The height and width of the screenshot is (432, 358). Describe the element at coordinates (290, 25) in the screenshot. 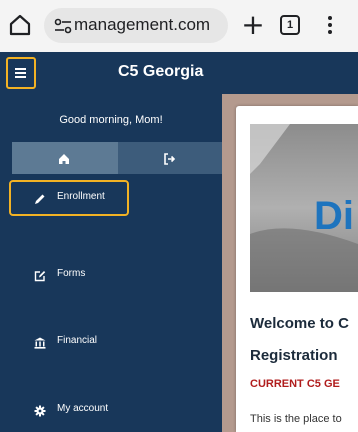

I see `tab-switcher-icon: 1` at that location.